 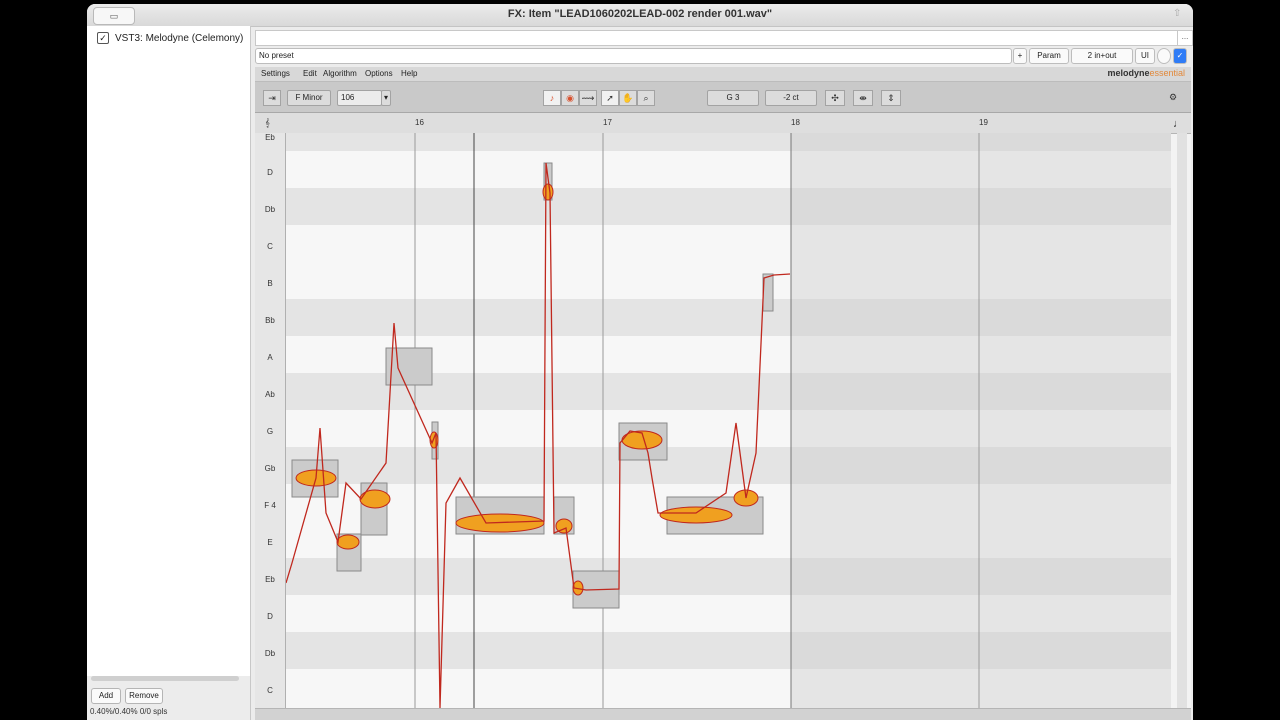 I want to click on tempo-dropdown-icon: ▾, so click(x=386, y=98).